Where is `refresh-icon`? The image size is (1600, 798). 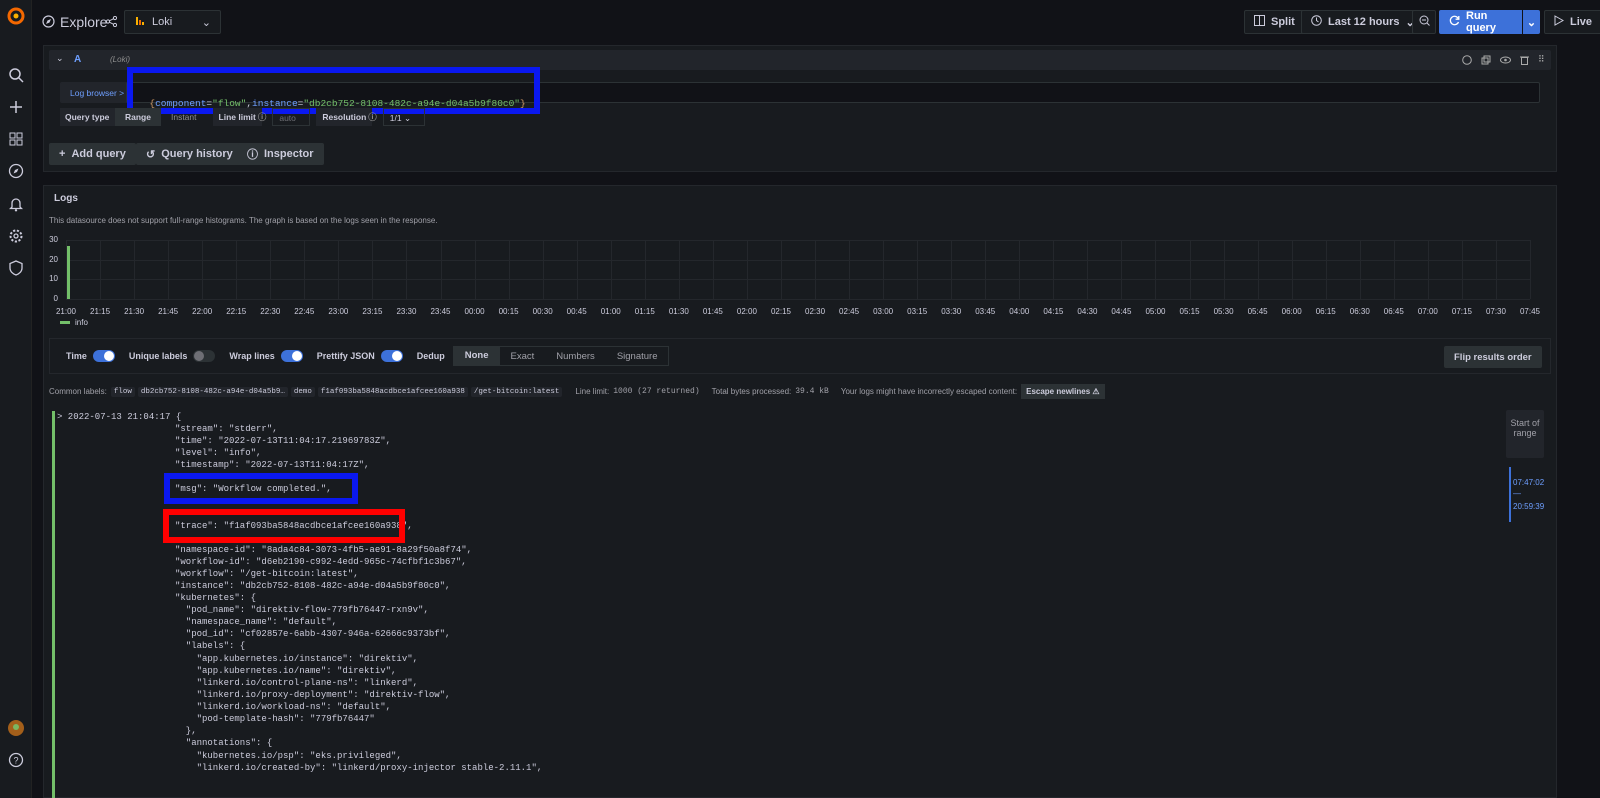
refresh-icon is located at coordinates (1454, 22).